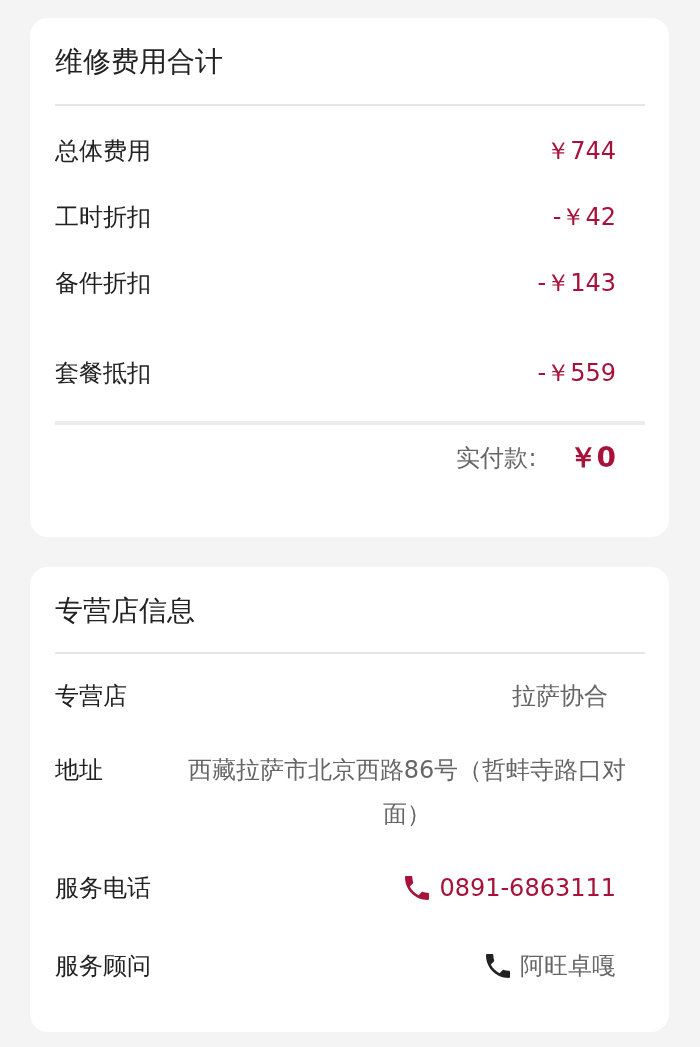 Image resolution: width=700 pixels, height=1047 pixels. What do you see at coordinates (581, 151) in the screenshot?
I see `amount-value: ￥744` at bounding box center [581, 151].